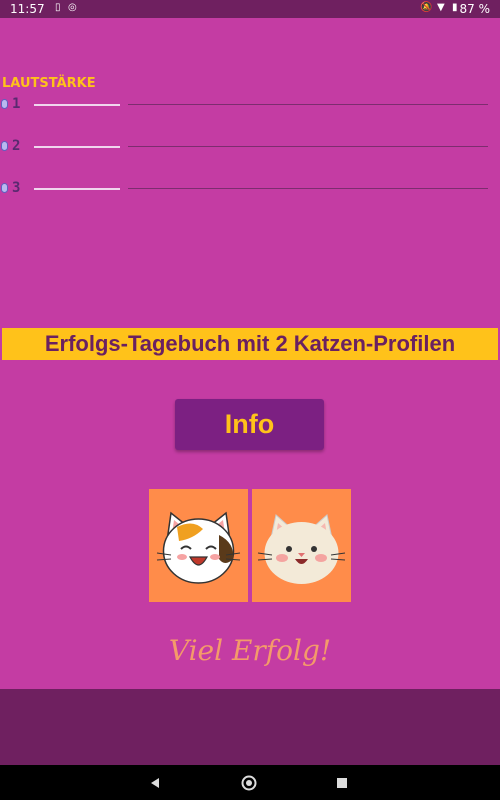 Image resolution: width=500 pixels, height=800 pixels. Describe the element at coordinates (16, 104) in the screenshot. I see `slider-label: 1` at that location.